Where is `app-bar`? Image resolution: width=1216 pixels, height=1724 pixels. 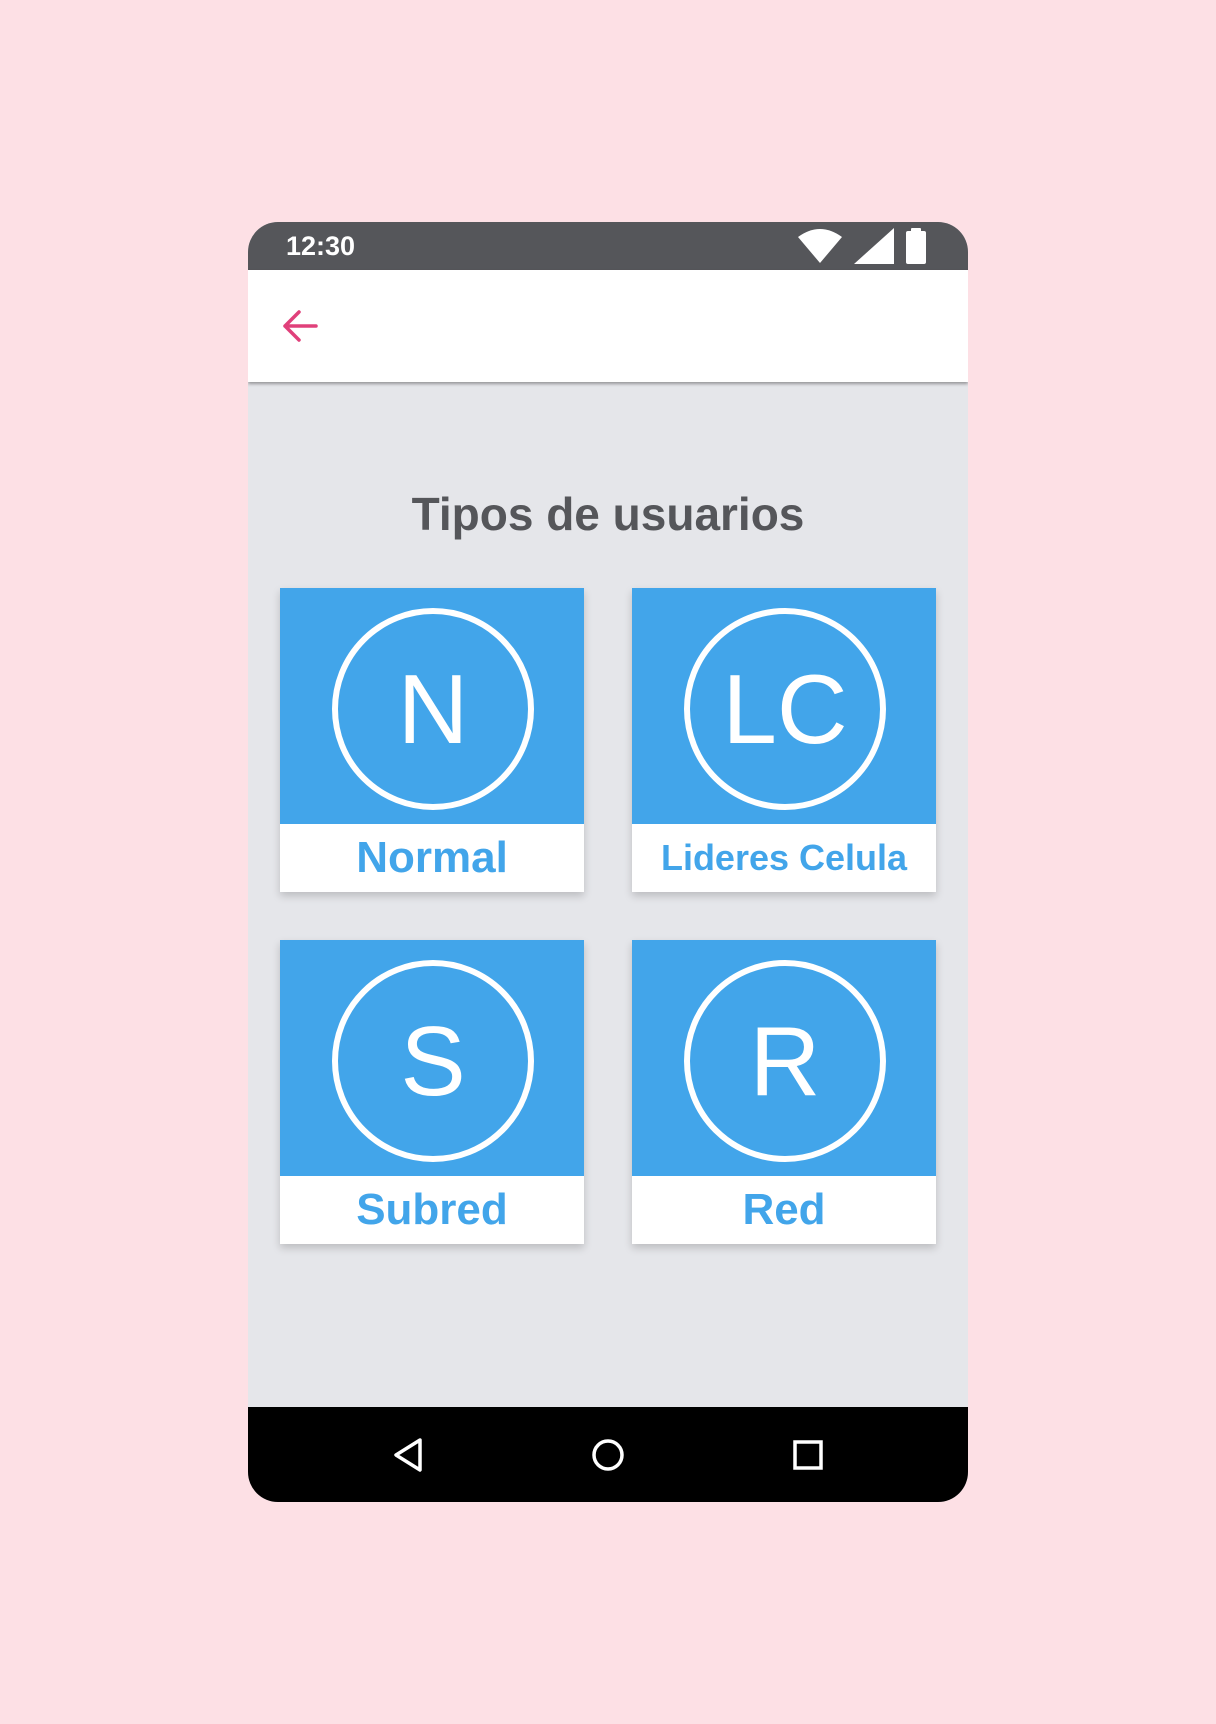
app-bar is located at coordinates (608, 326).